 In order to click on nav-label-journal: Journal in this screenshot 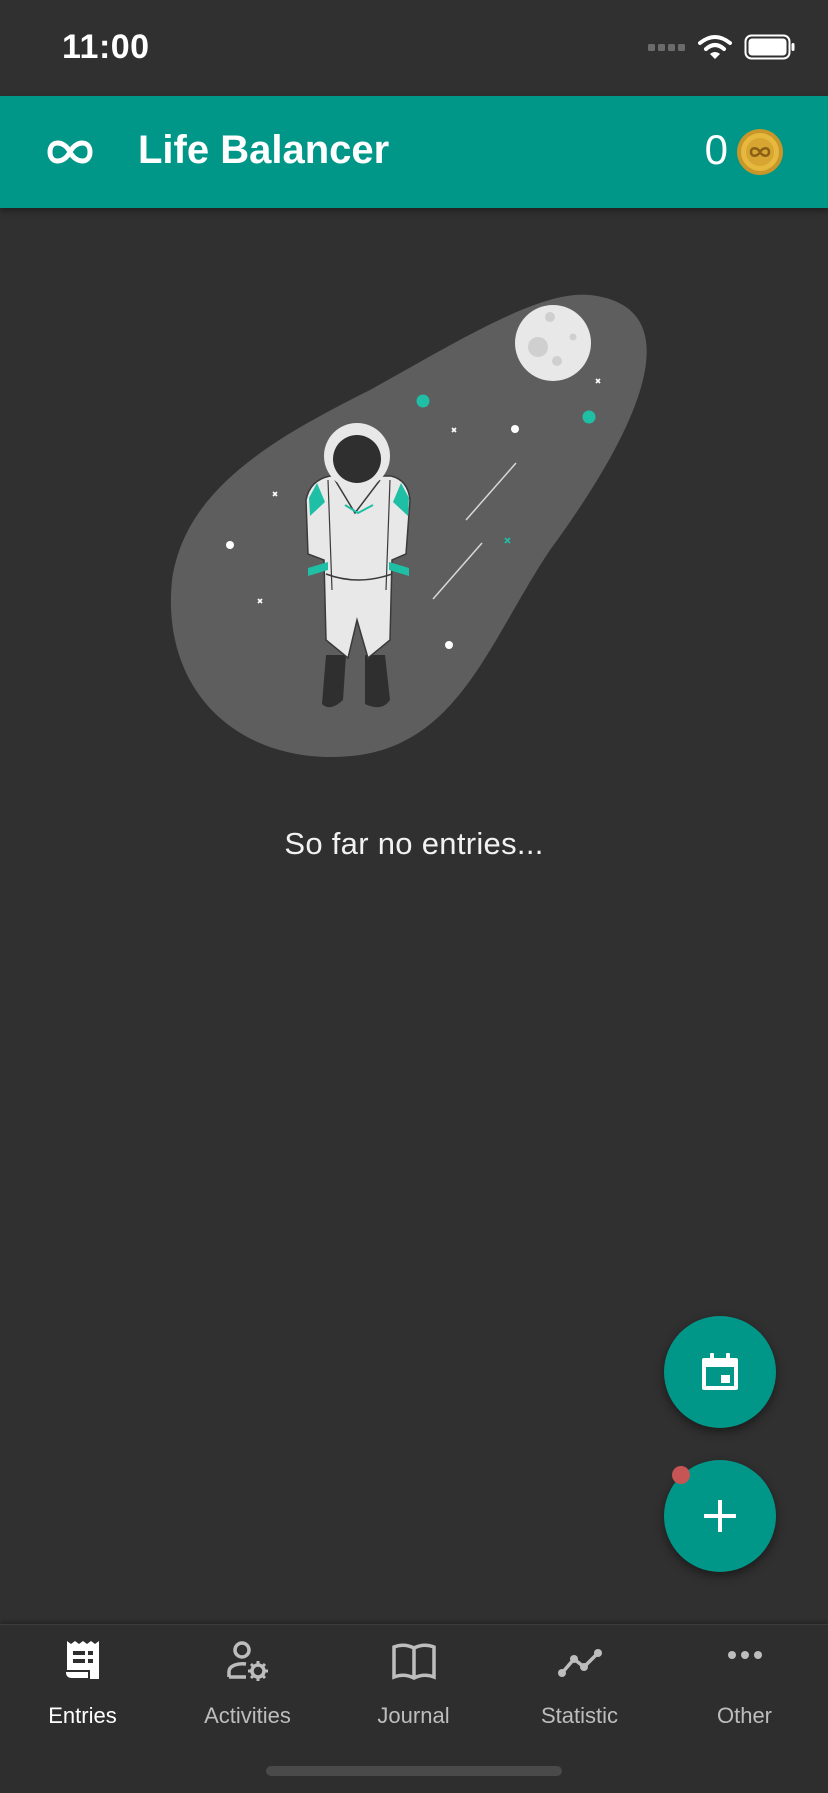, I will do `click(413, 1715)`.